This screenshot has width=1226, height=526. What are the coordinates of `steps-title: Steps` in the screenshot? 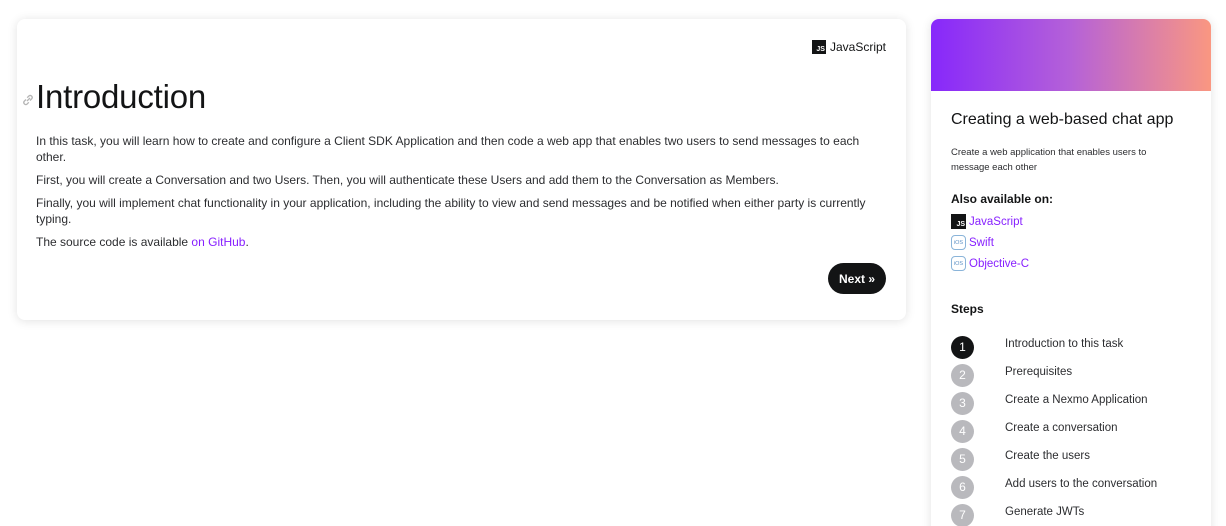 It's located at (967, 309).